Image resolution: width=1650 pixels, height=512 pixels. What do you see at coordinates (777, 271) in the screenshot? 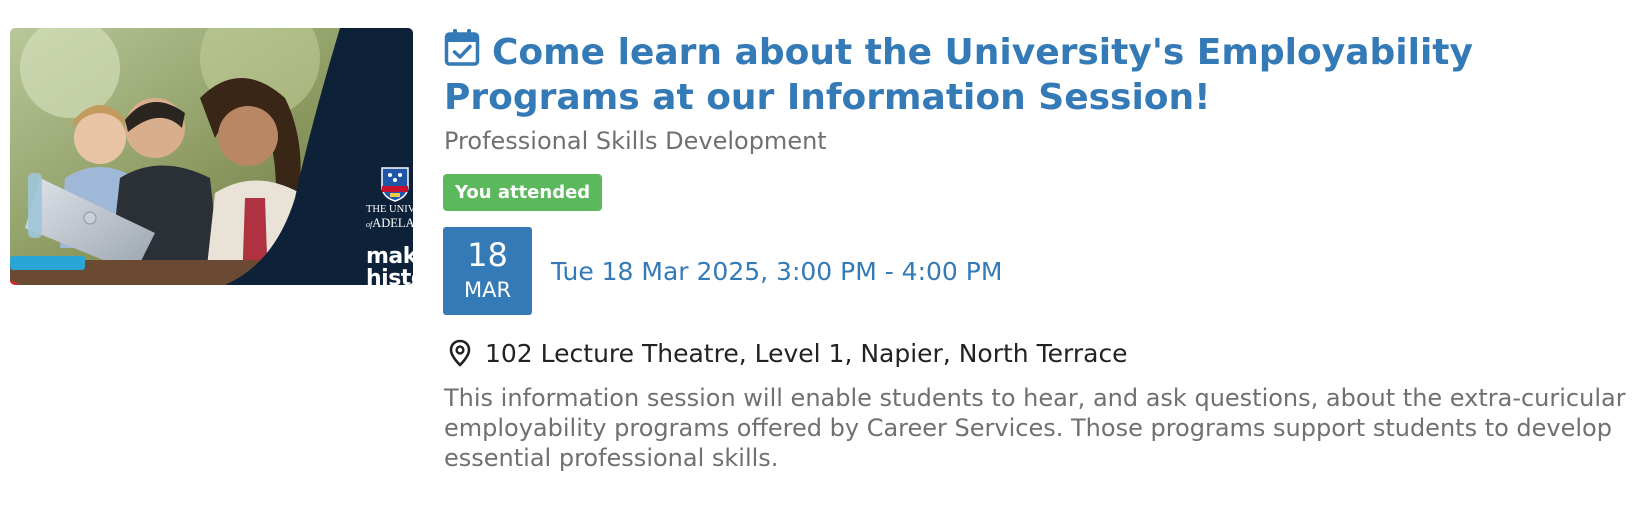
I see `event-datetime: Tue 18 Mar 2025, 3:00 PM - 4:00 PM` at bounding box center [777, 271].